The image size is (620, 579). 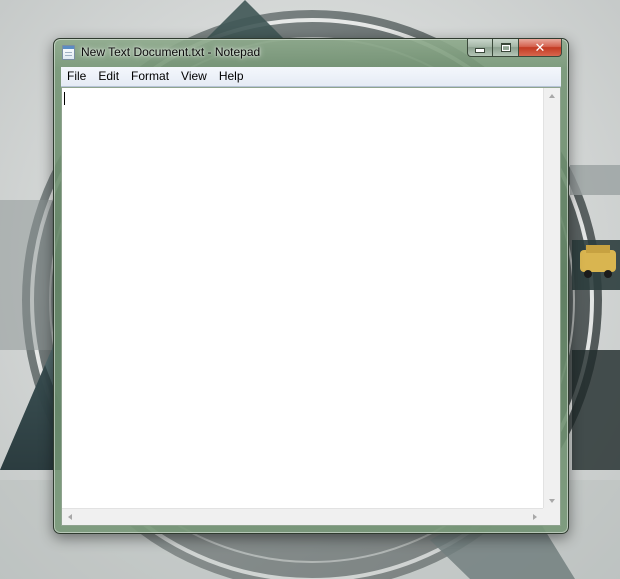 I want to click on menu-file: File, so click(x=76, y=76).